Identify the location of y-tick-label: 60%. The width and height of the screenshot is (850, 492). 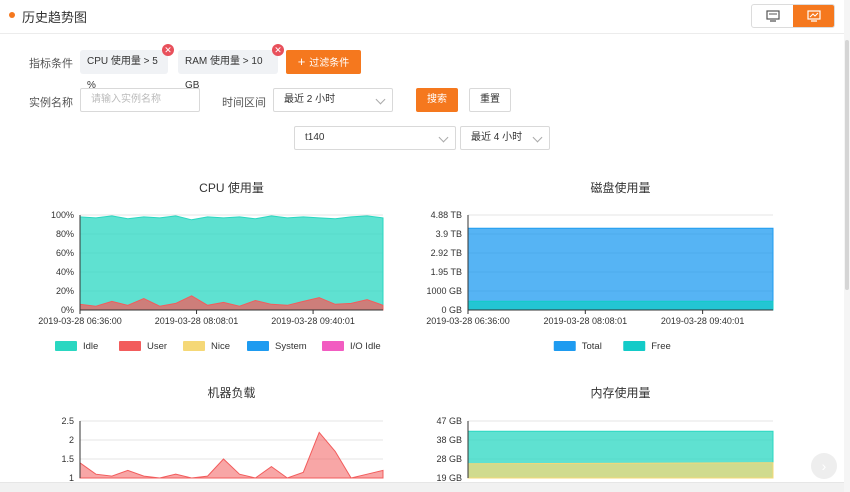
(65, 253).